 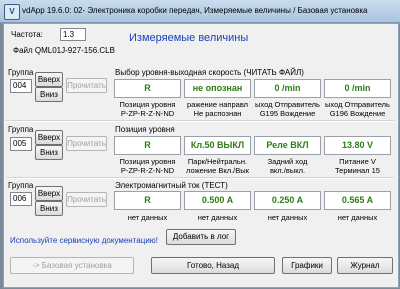 I want to click on journal-button: Журнал, so click(x=365, y=265).